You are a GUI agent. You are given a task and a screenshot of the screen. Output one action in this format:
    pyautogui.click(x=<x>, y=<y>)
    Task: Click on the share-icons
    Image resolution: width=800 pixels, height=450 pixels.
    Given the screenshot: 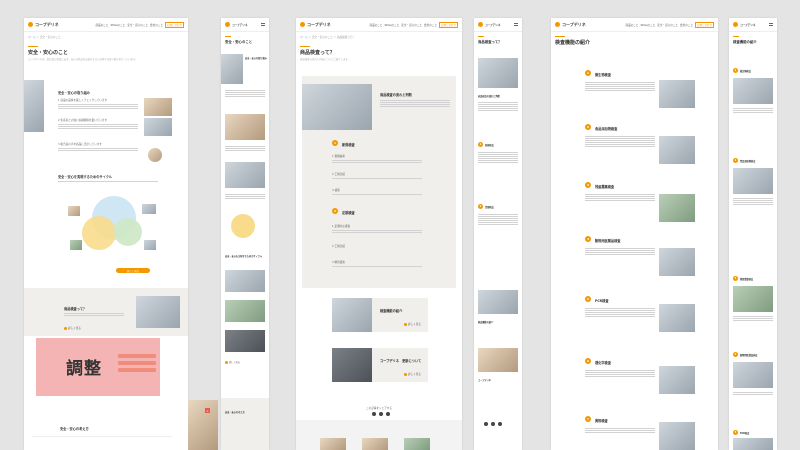 What is the action you would take?
    pyautogui.click(x=493, y=424)
    